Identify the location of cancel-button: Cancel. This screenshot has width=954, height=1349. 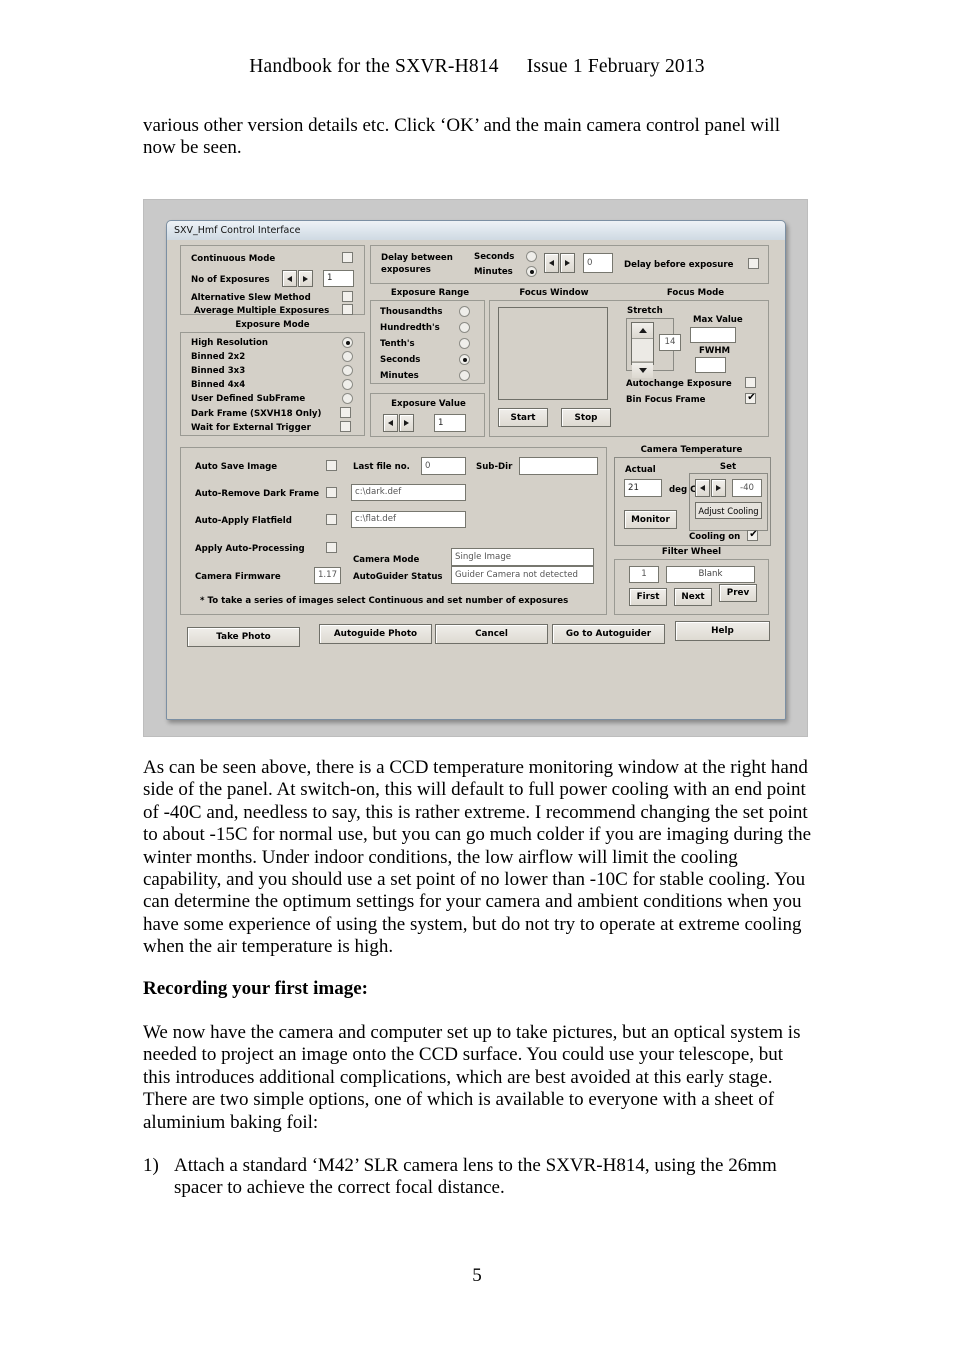
(491, 634).